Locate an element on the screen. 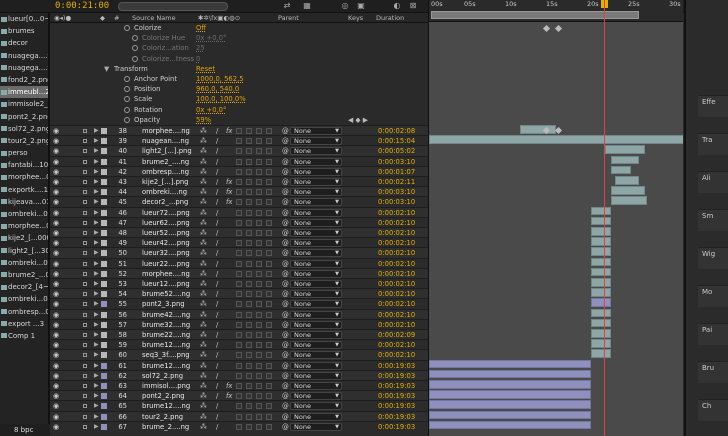 This screenshot has height=436, width=728. layer-row: ◉ ▶ 56 brume42....ng ⁂ / @ None ▼ 0:00:02:10 is located at coordinates (239, 313).